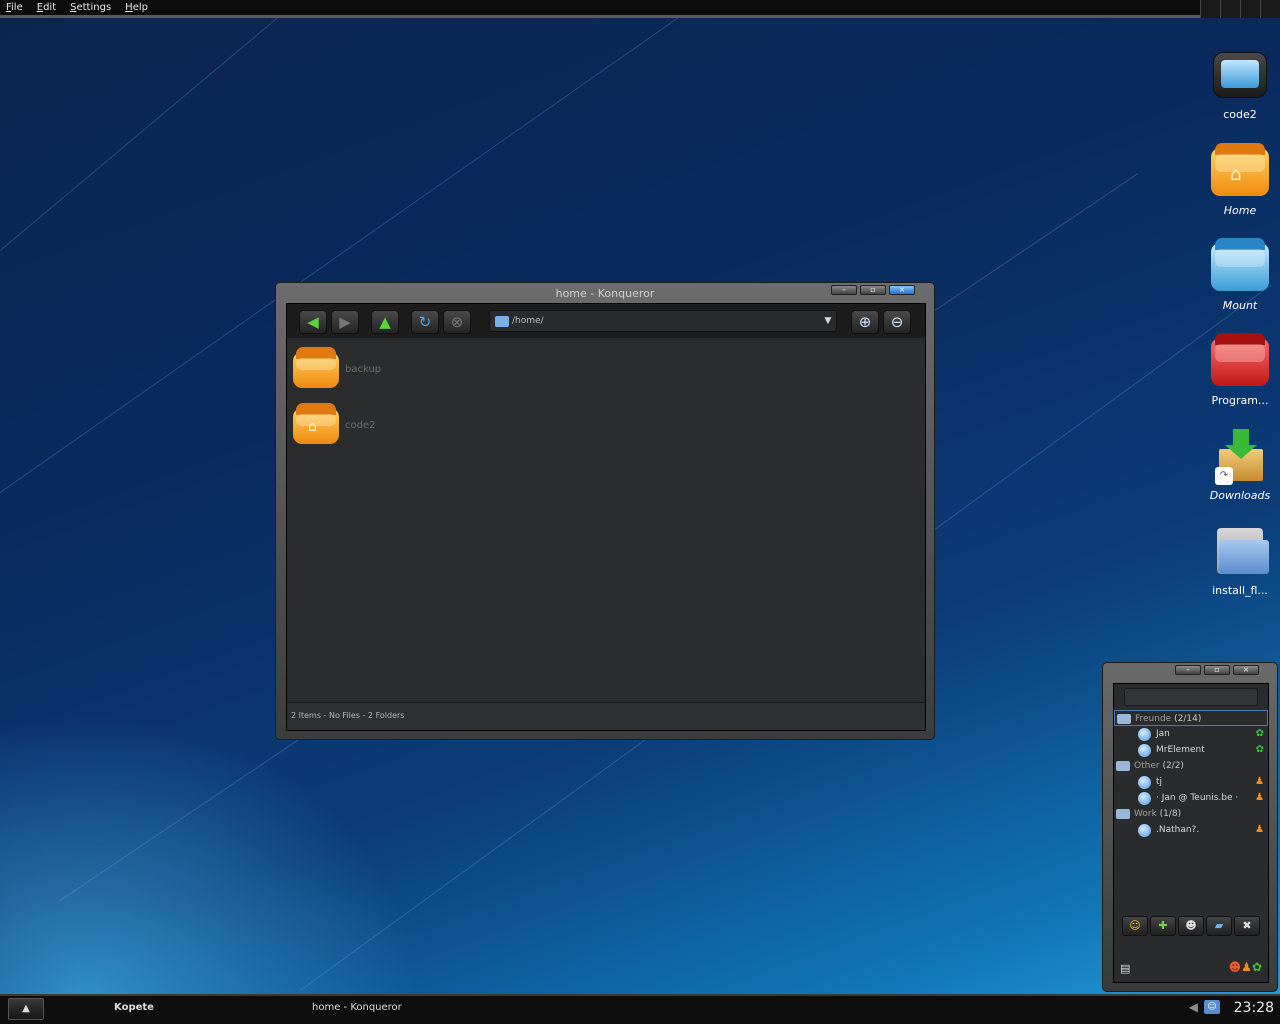 The image size is (1280, 1024). Describe the element at coordinates (1240, 464) in the screenshot. I see `desktop-icon-downloads: ↷ Downloads` at that location.